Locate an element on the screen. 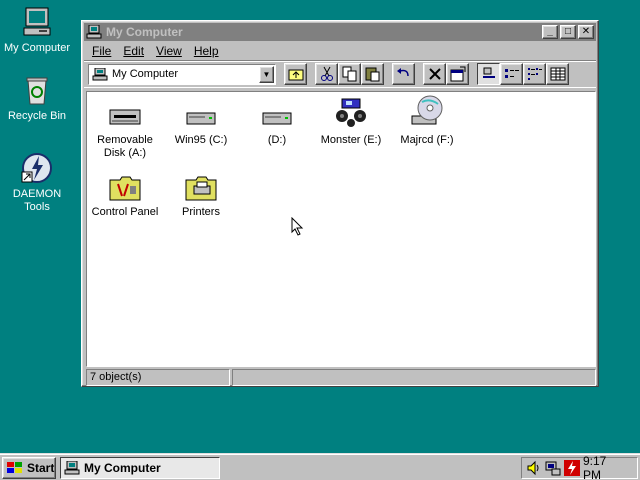 This screenshot has height=480, width=640. undo-icon is located at coordinates (402, 72).